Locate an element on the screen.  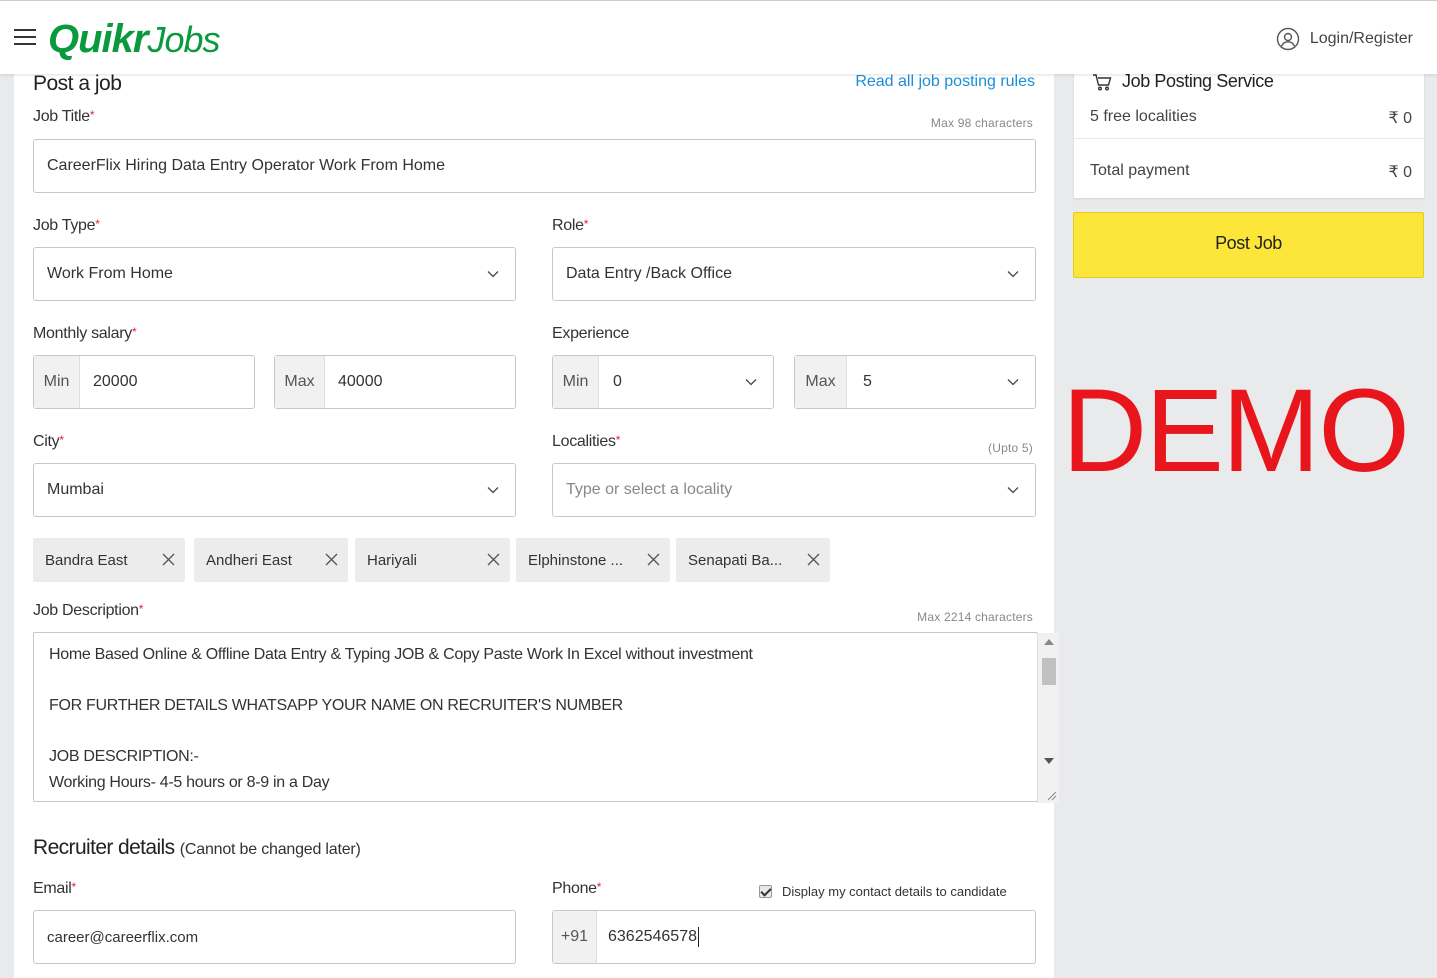
scroll-down-icon is located at coordinates (1049, 761).